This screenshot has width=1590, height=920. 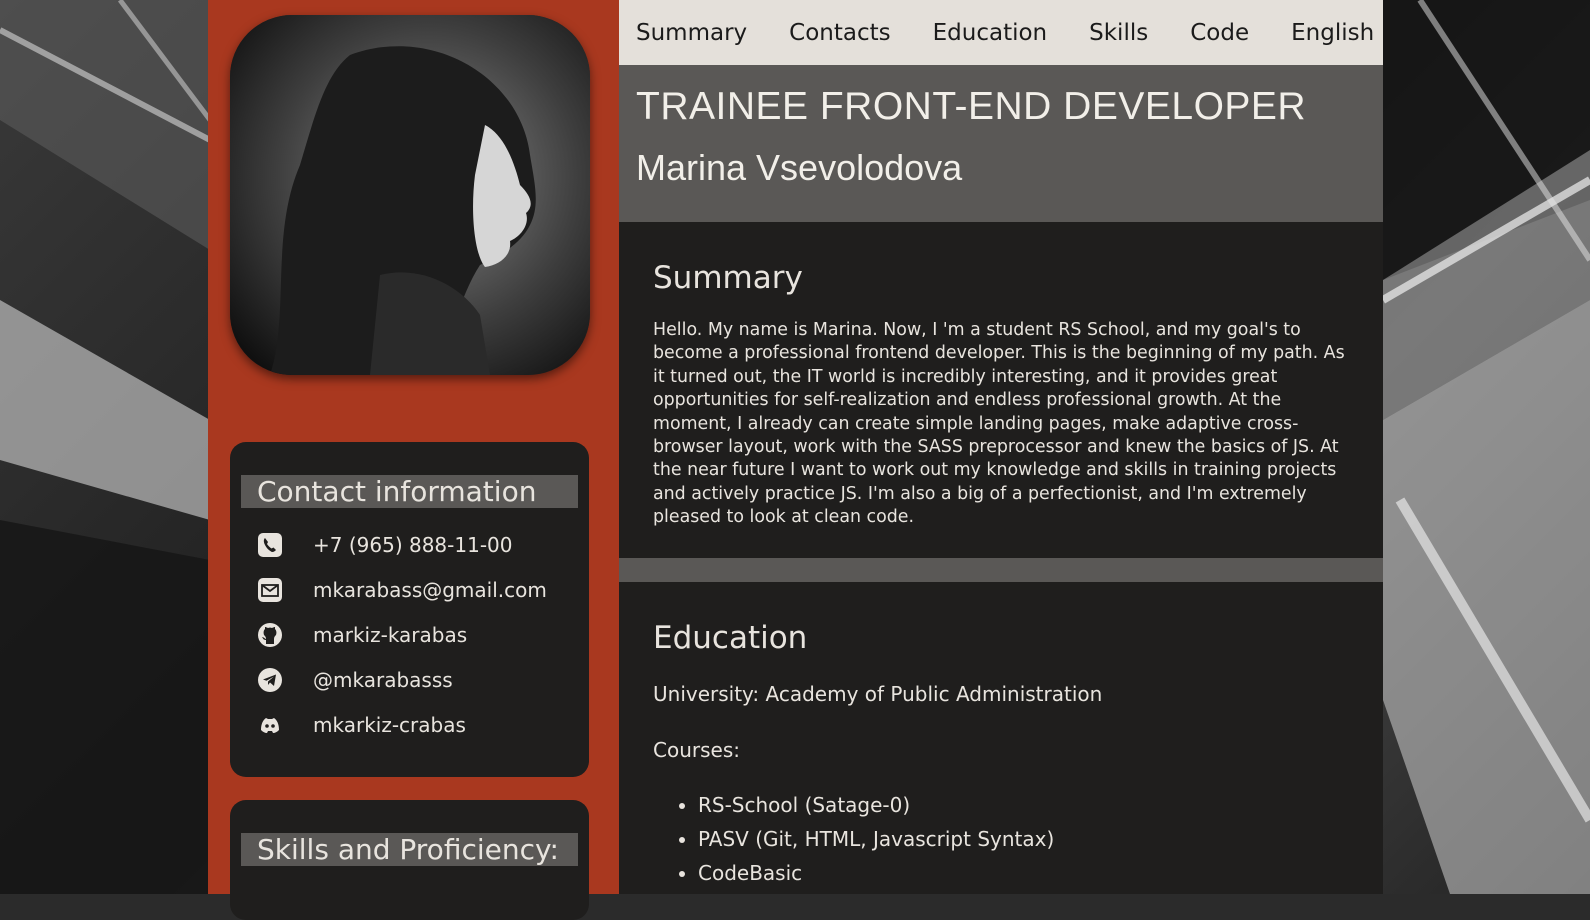 I want to click on contact-email-text: mkarabass@gmail.com, so click(x=430, y=589).